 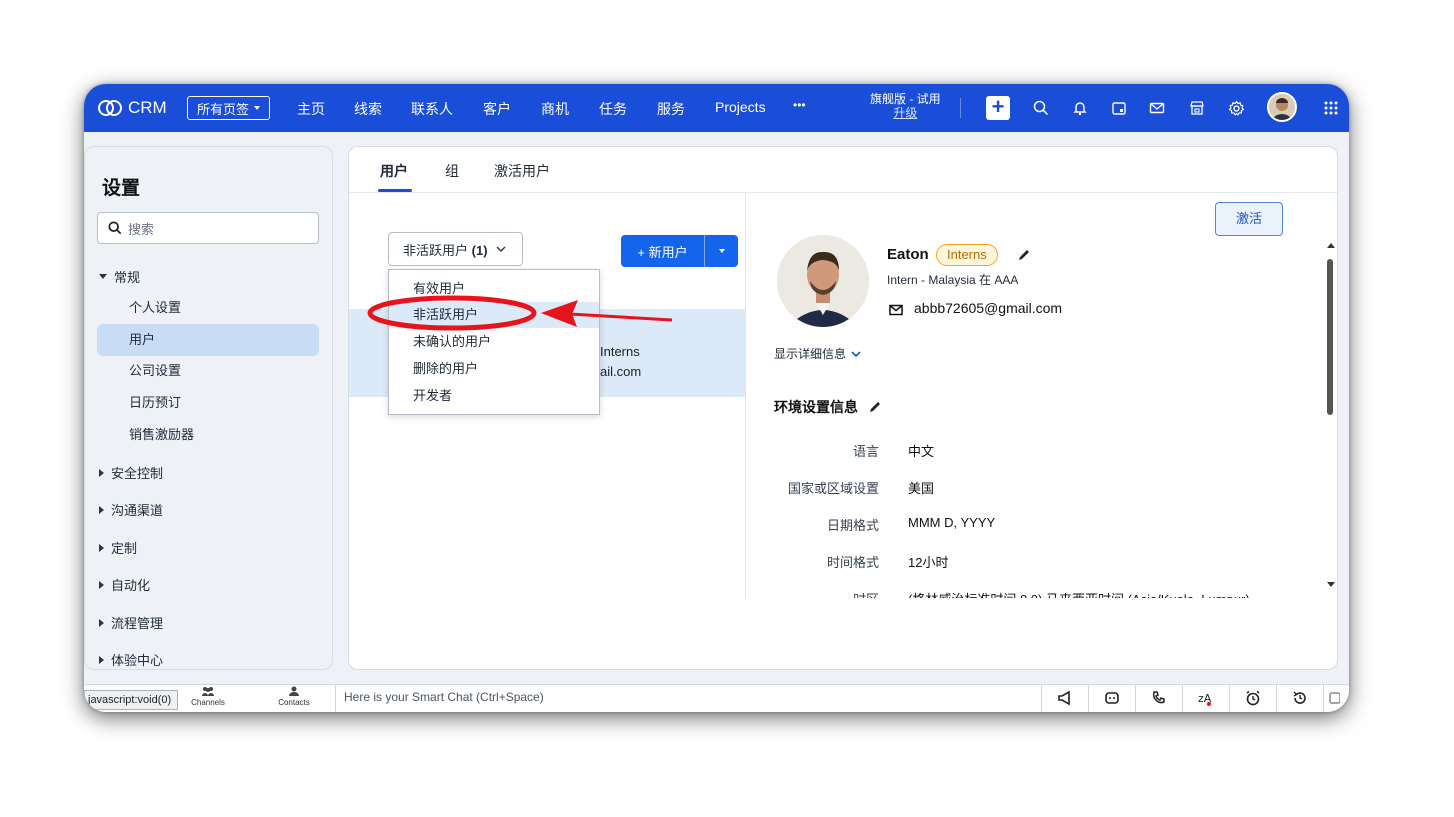 What do you see at coordinates (103, 276) in the screenshot?
I see `caret-down-icon` at bounding box center [103, 276].